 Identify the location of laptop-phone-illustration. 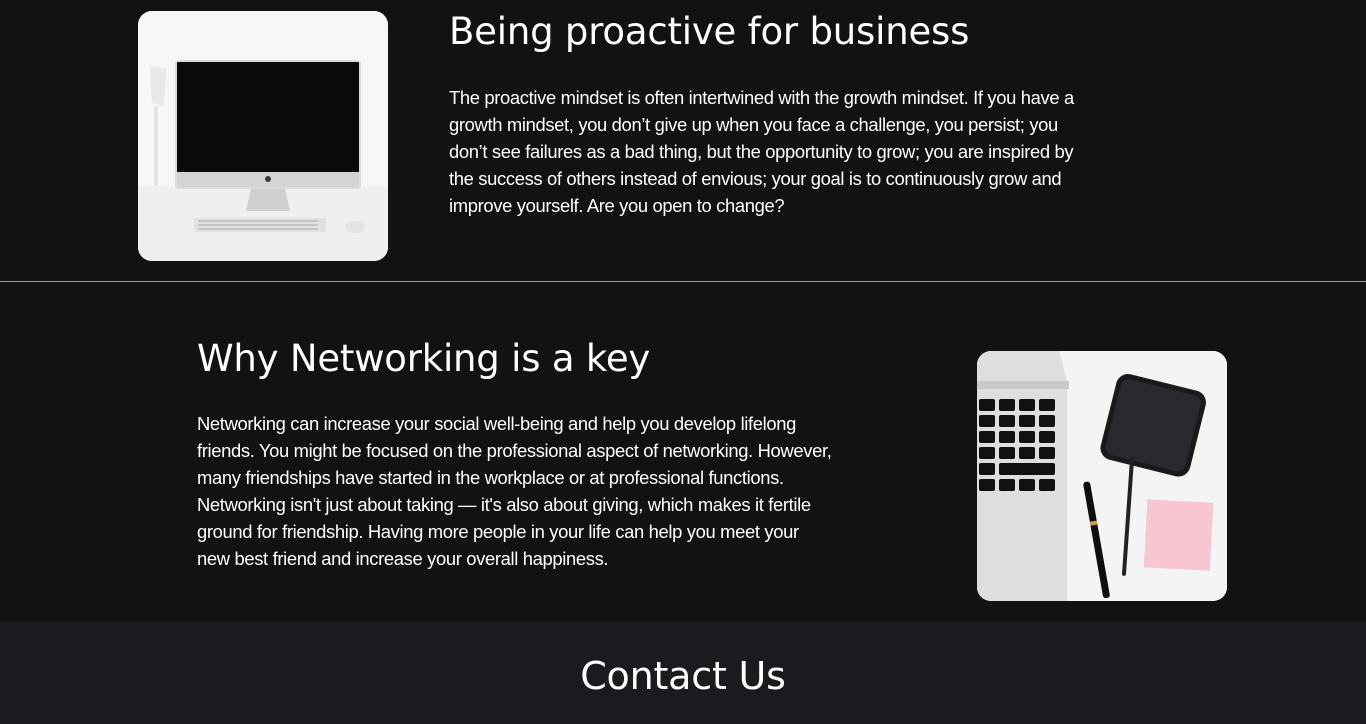
(1102, 476).